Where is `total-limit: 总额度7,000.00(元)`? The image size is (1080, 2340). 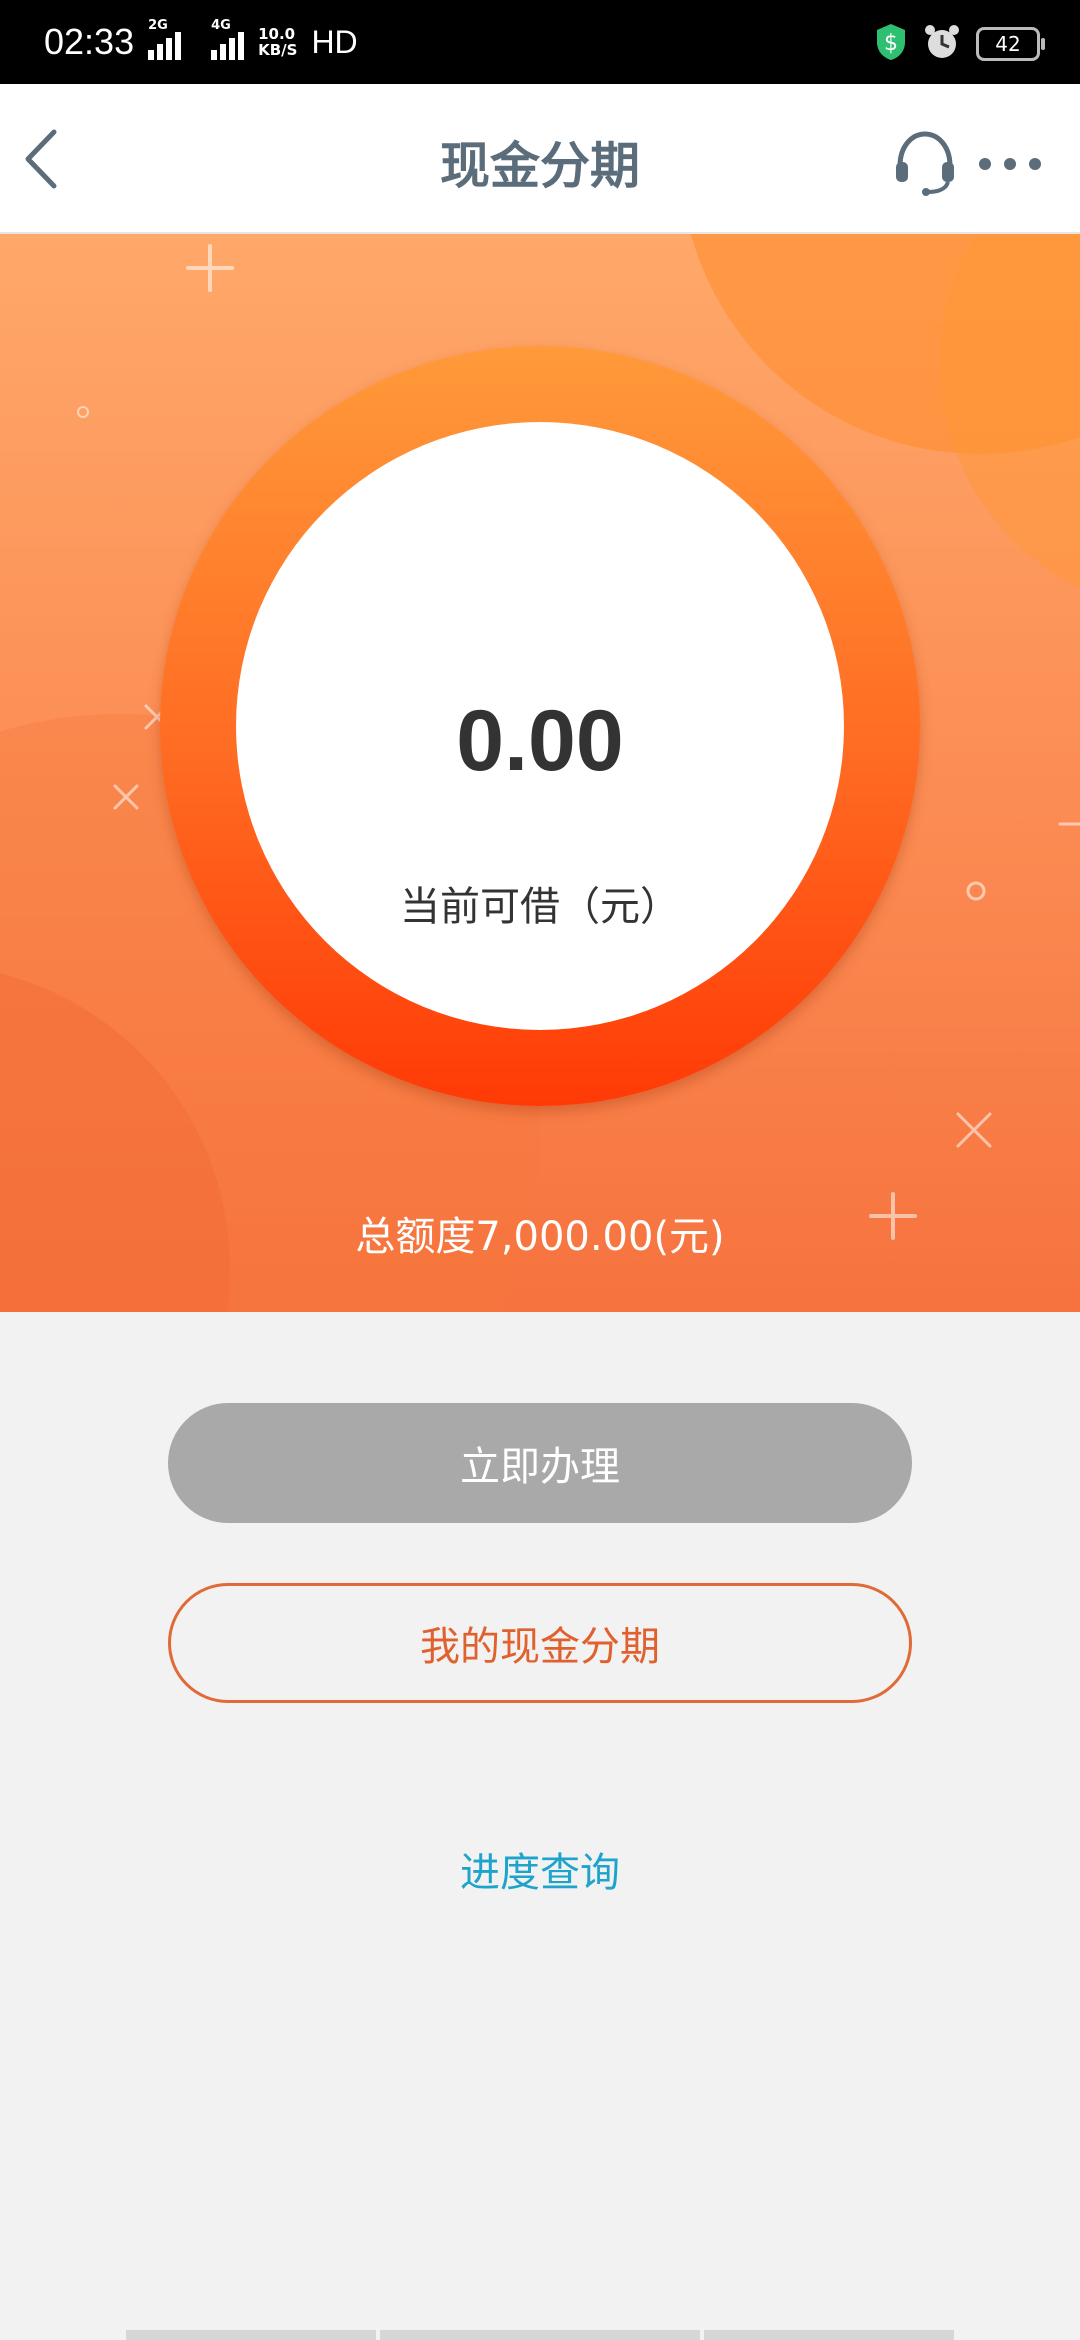
total-limit: 总额度7,000.00(元) is located at coordinates (540, 1237).